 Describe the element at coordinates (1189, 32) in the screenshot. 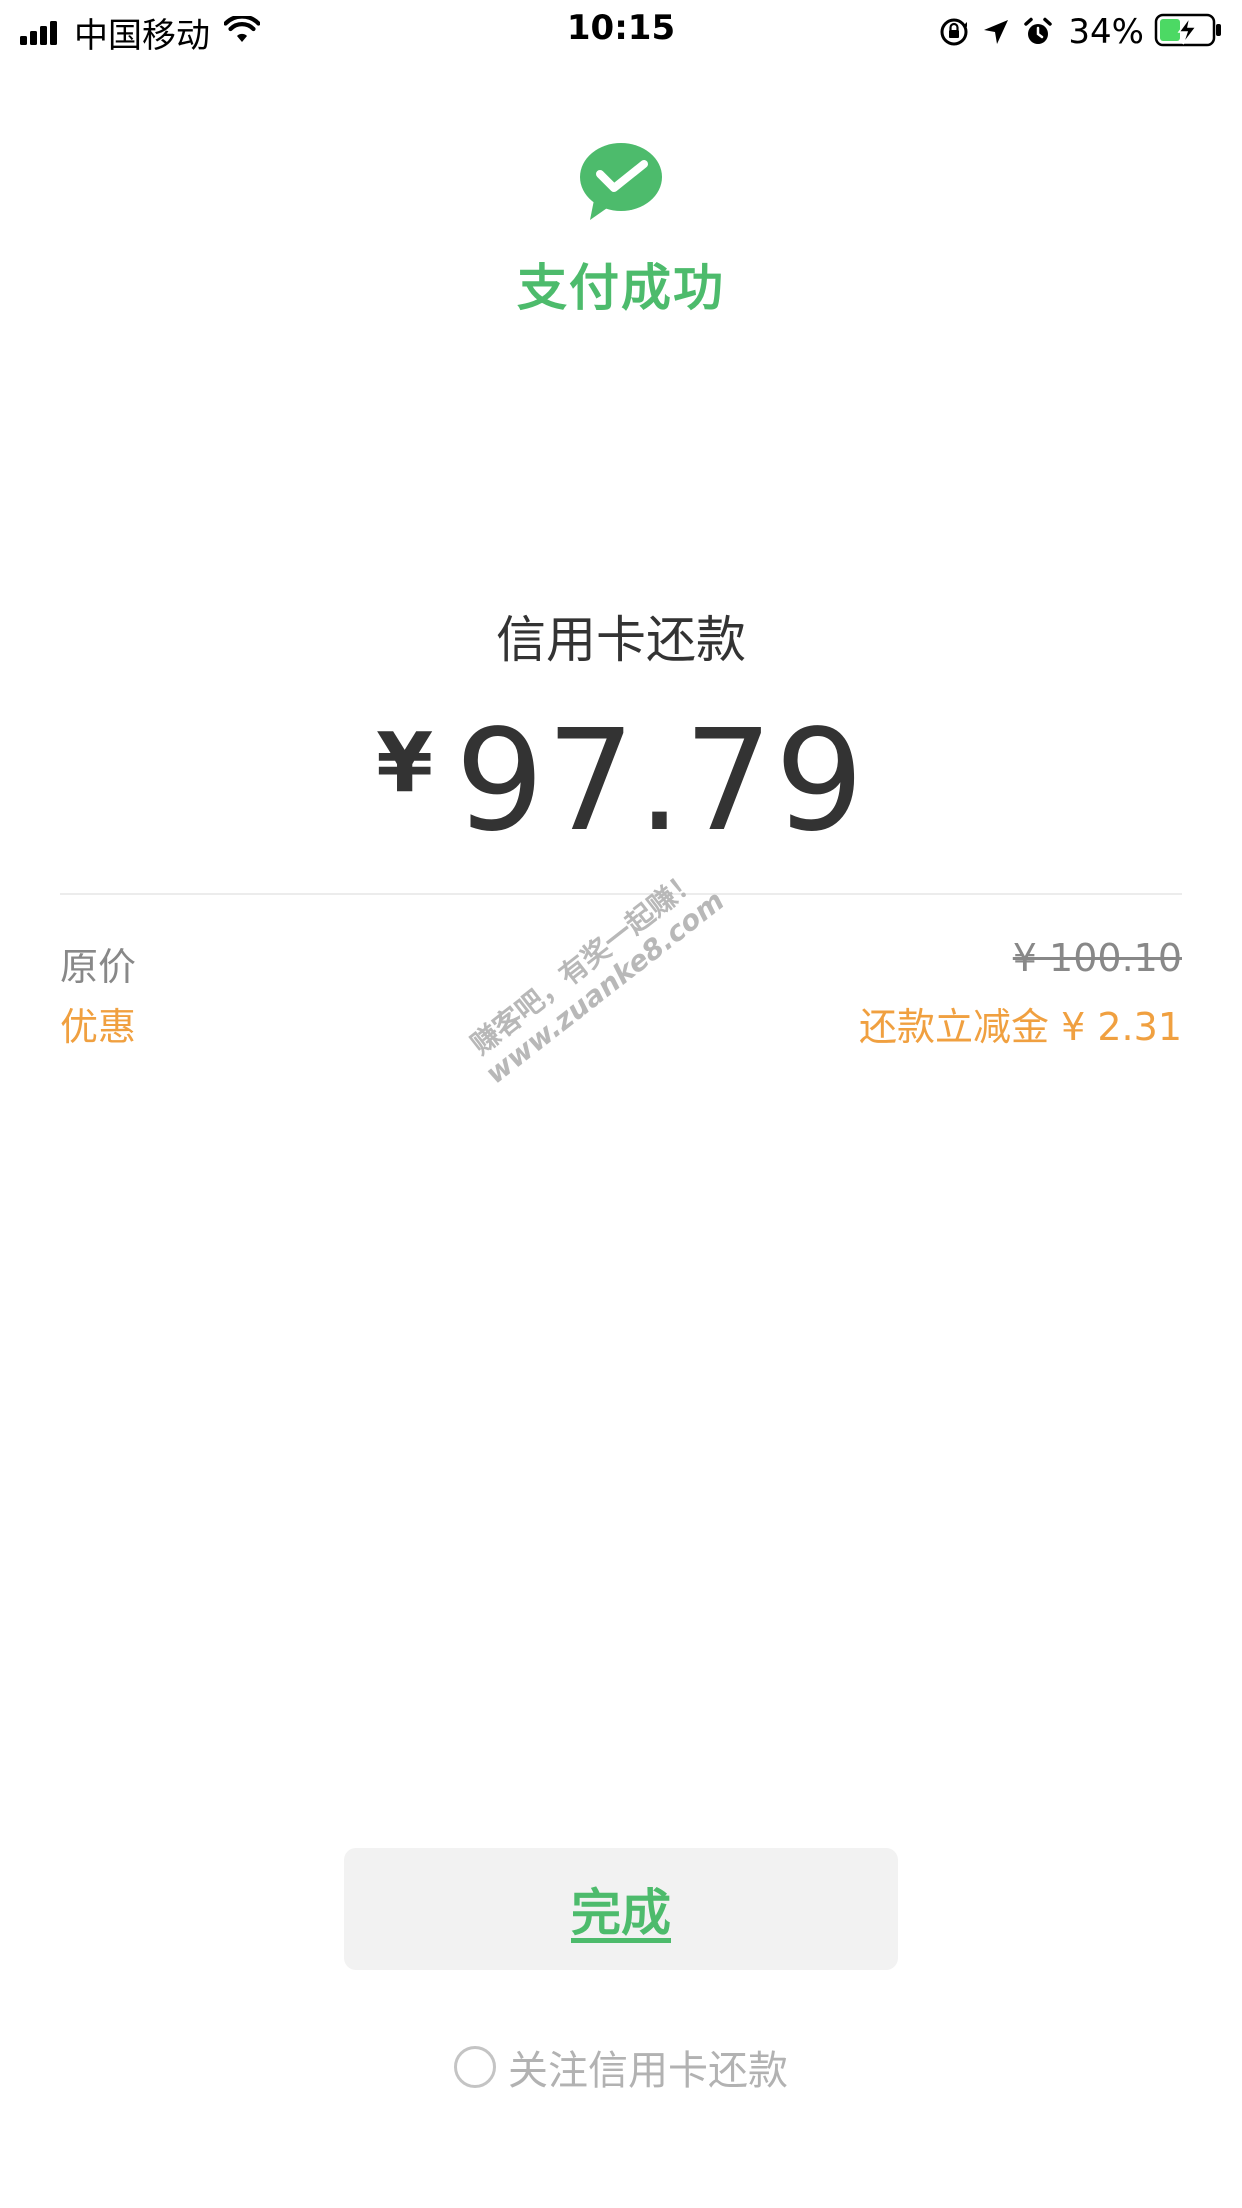

I see `battery-charging-icon` at that location.